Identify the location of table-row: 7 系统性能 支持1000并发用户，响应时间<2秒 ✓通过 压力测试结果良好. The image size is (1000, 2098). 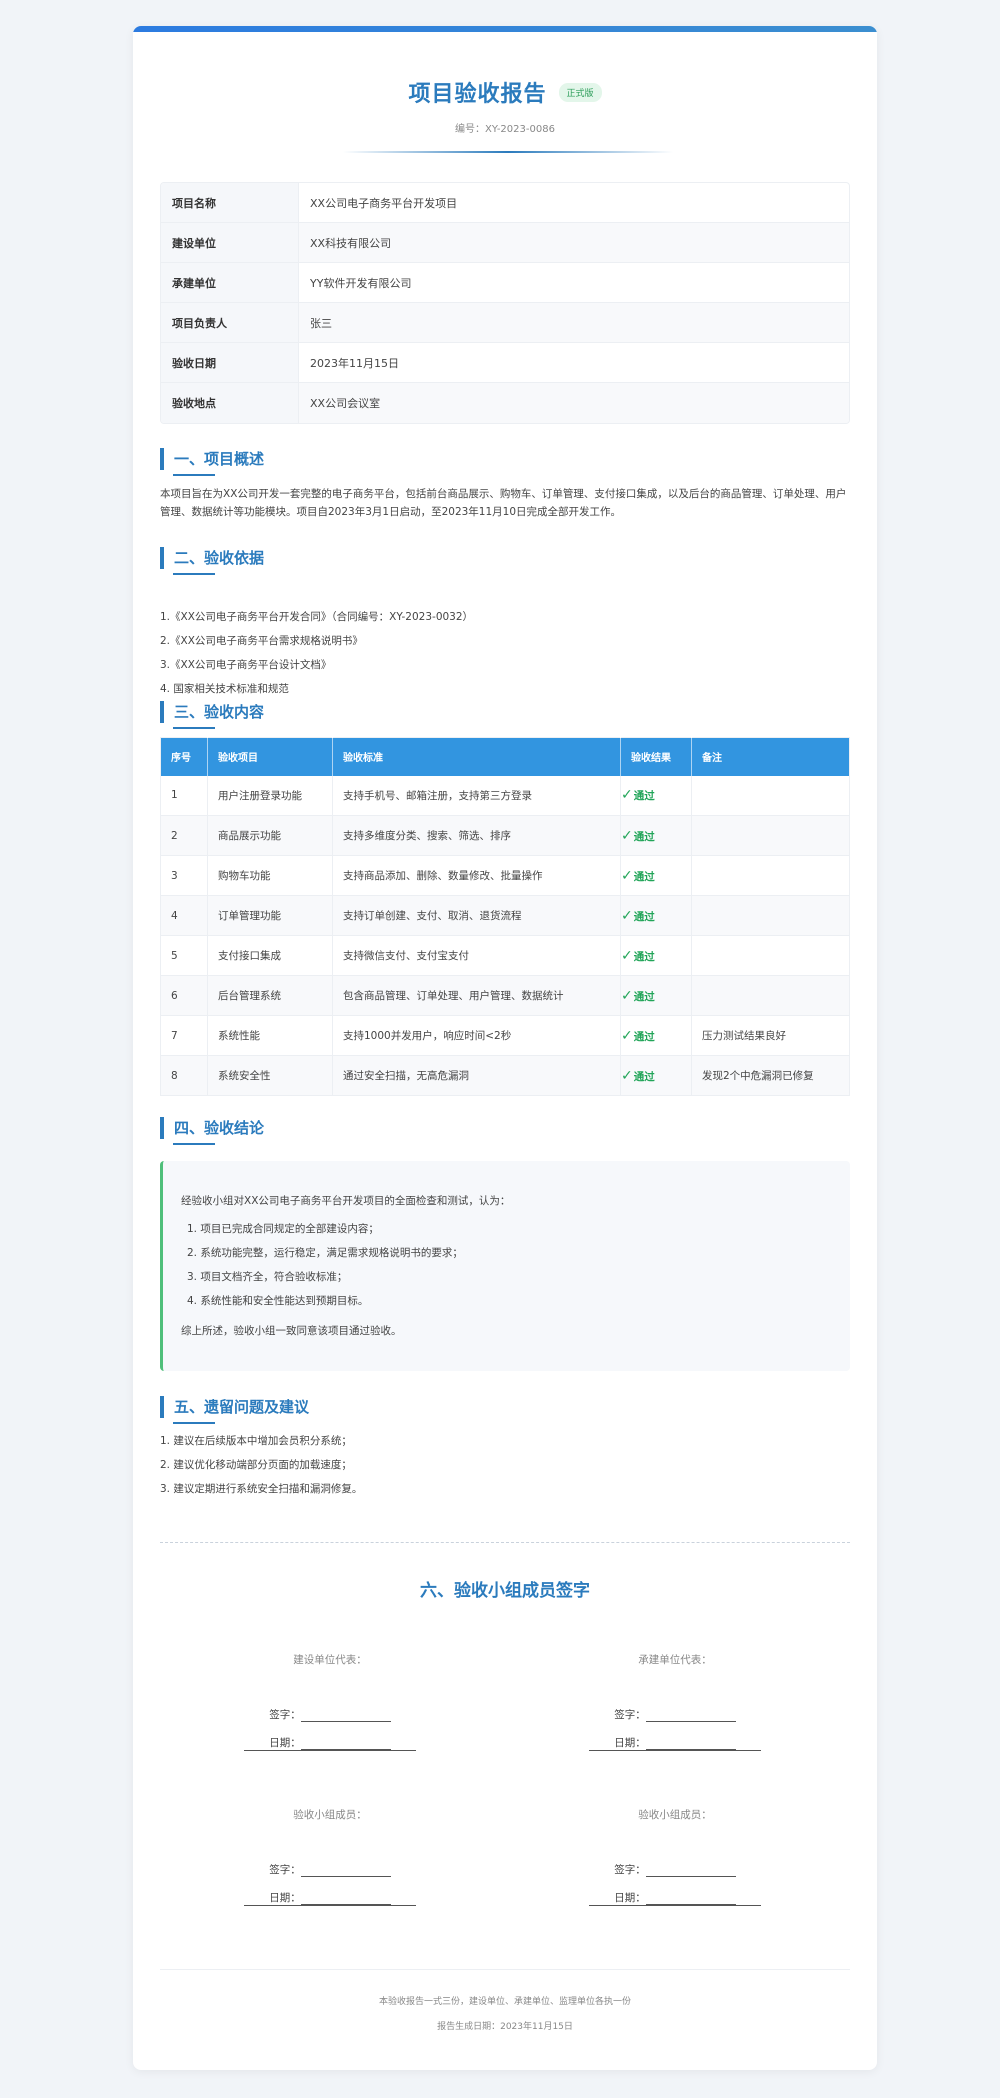
(505, 1035).